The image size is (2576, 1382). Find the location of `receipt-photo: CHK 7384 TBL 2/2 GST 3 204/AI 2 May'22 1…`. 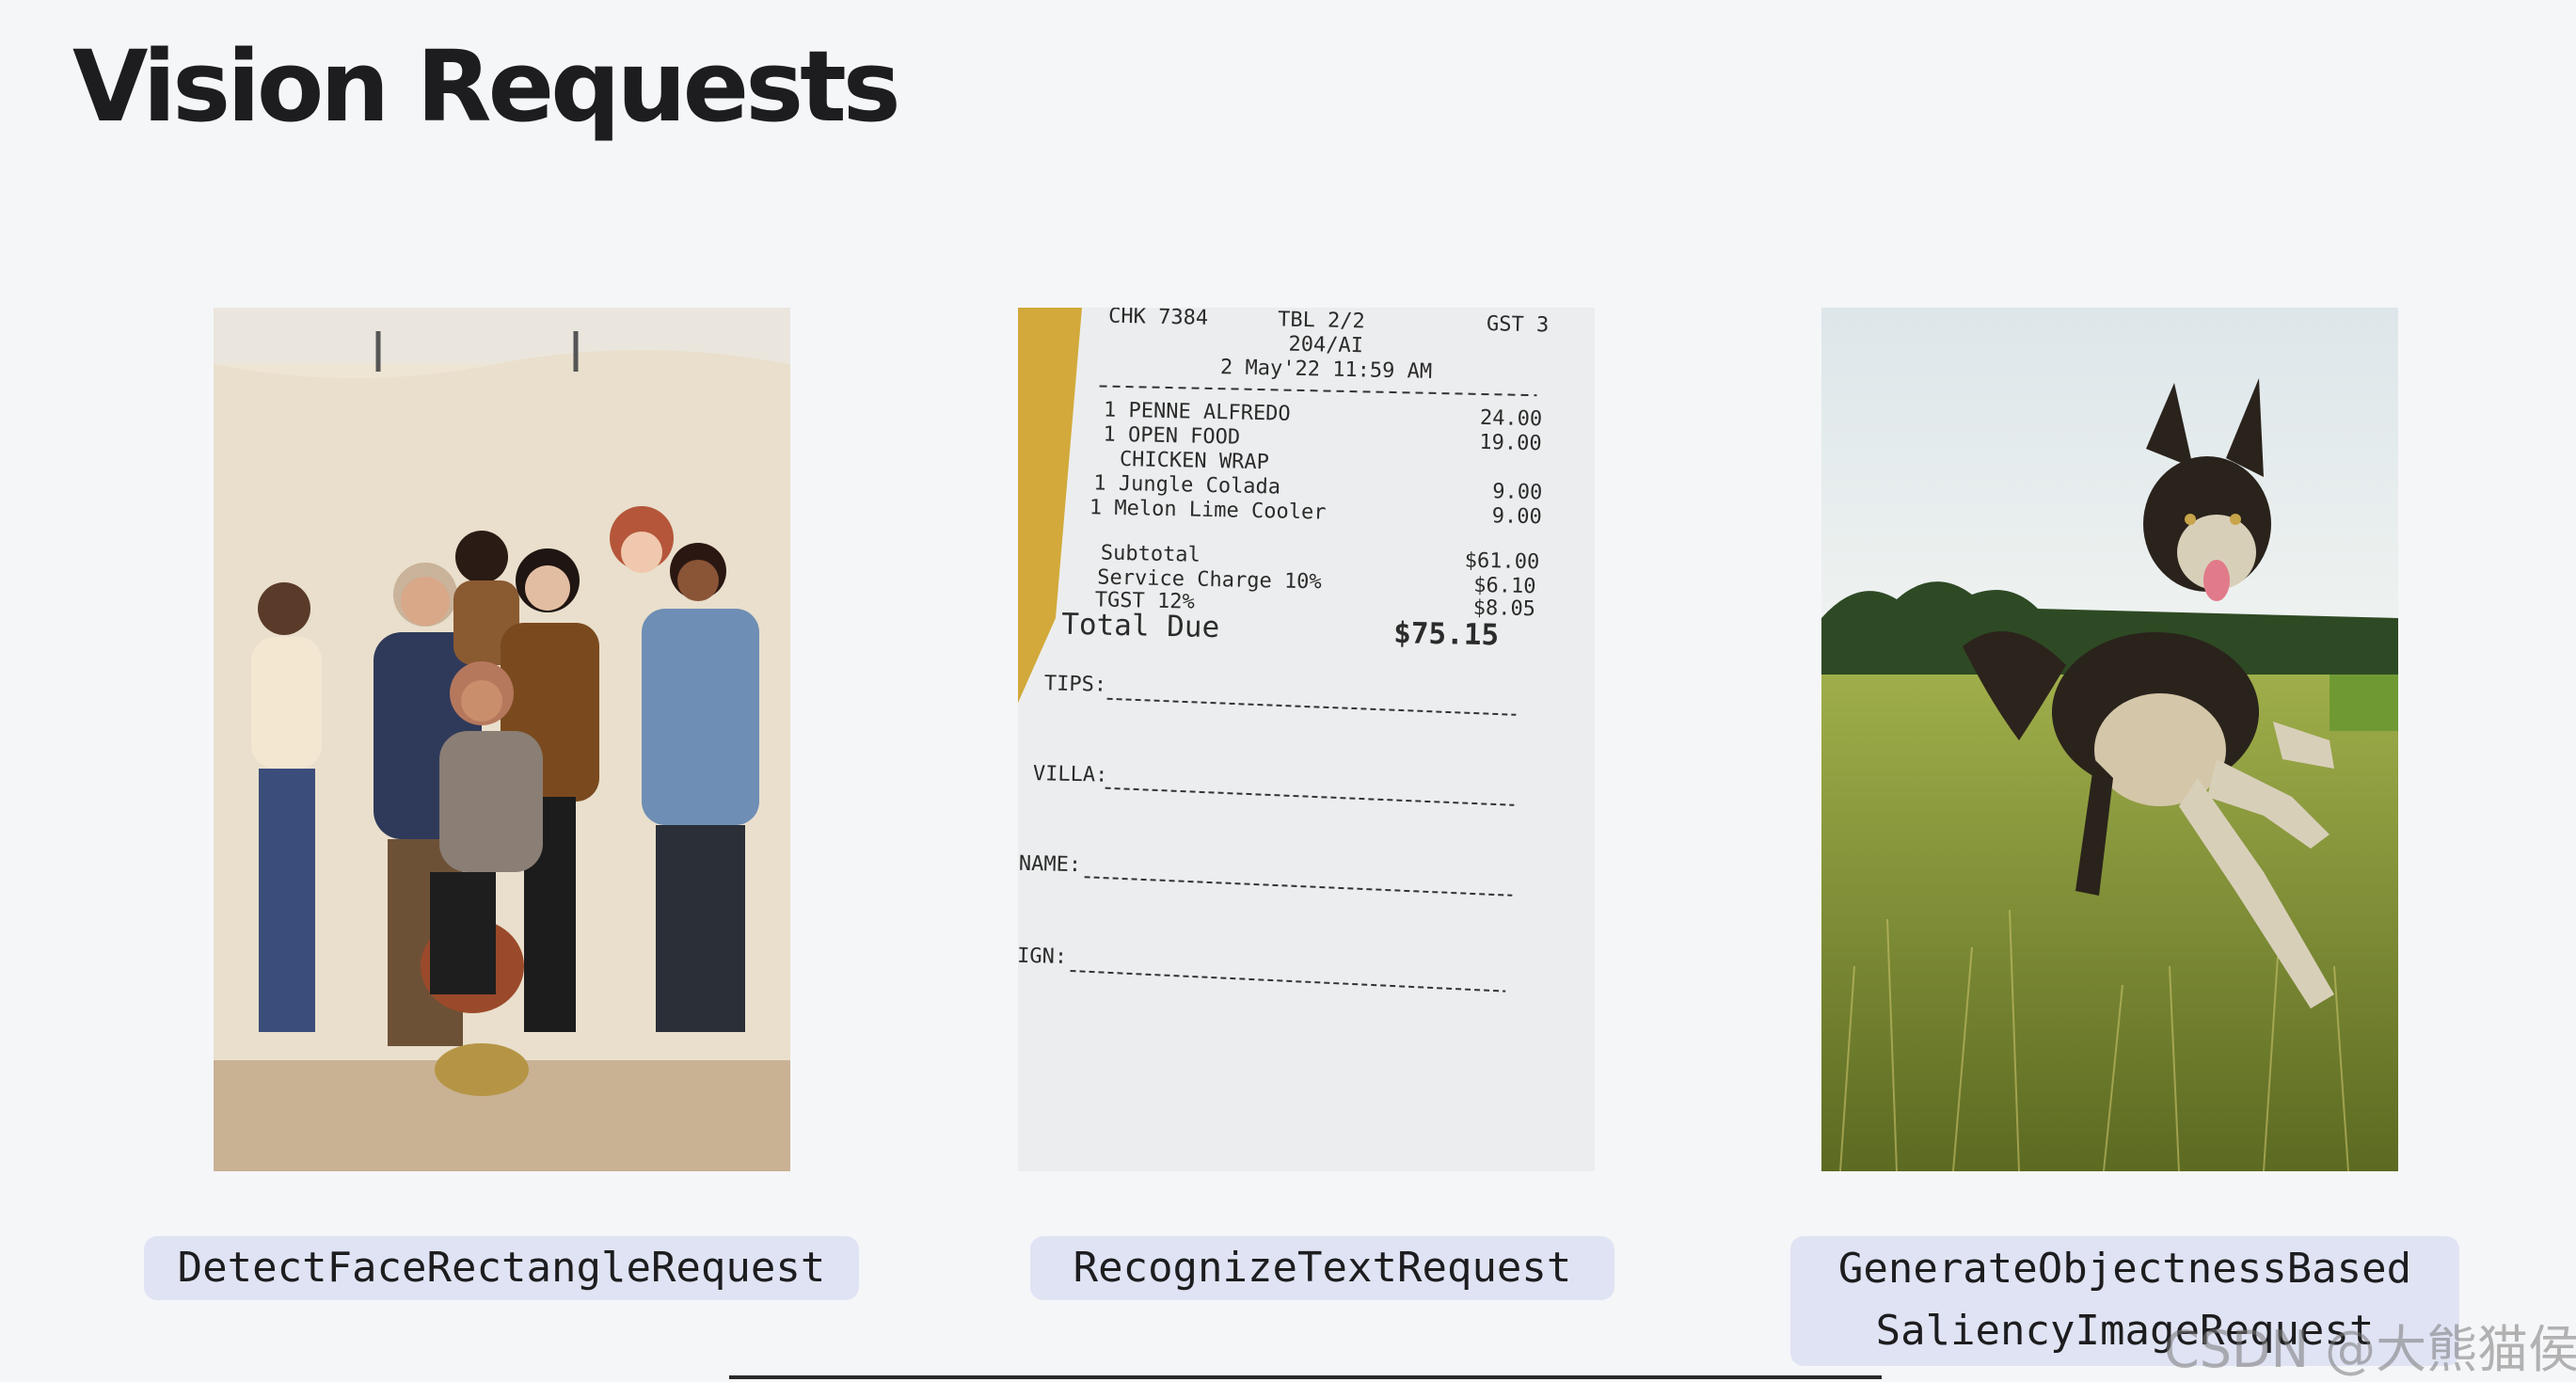

receipt-photo: CHK 7384 TBL 2/2 GST 3 204/AI 2 May'22 1… is located at coordinates (1306, 739).